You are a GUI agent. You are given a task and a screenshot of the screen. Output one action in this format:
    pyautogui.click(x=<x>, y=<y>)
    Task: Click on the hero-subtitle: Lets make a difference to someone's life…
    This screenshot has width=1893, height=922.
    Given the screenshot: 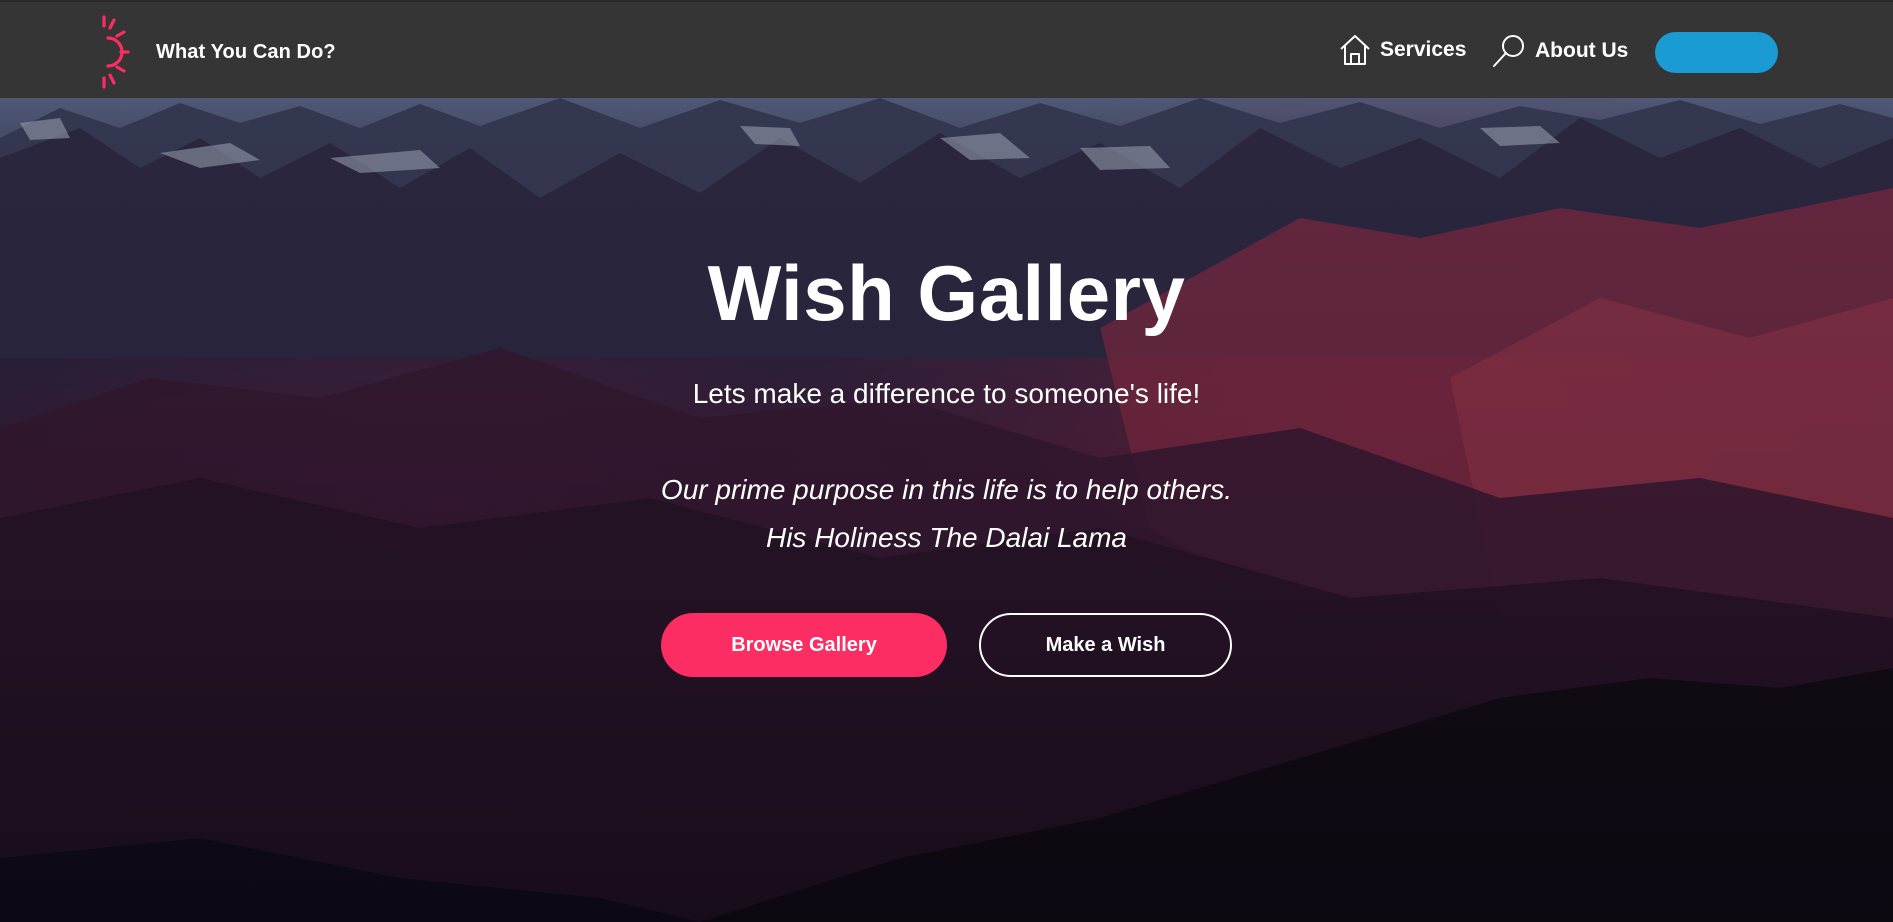 What is the action you would take?
    pyautogui.click(x=946, y=393)
    